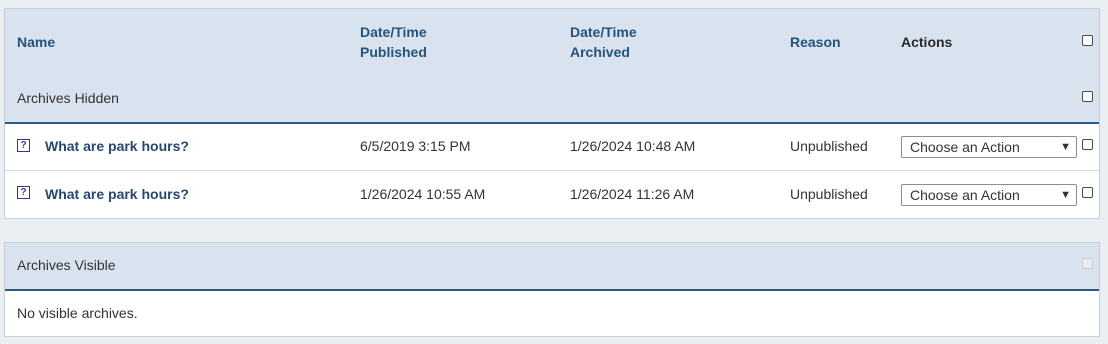  What do you see at coordinates (1087, 263) in the screenshot?
I see `group-visible-checkbox` at bounding box center [1087, 263].